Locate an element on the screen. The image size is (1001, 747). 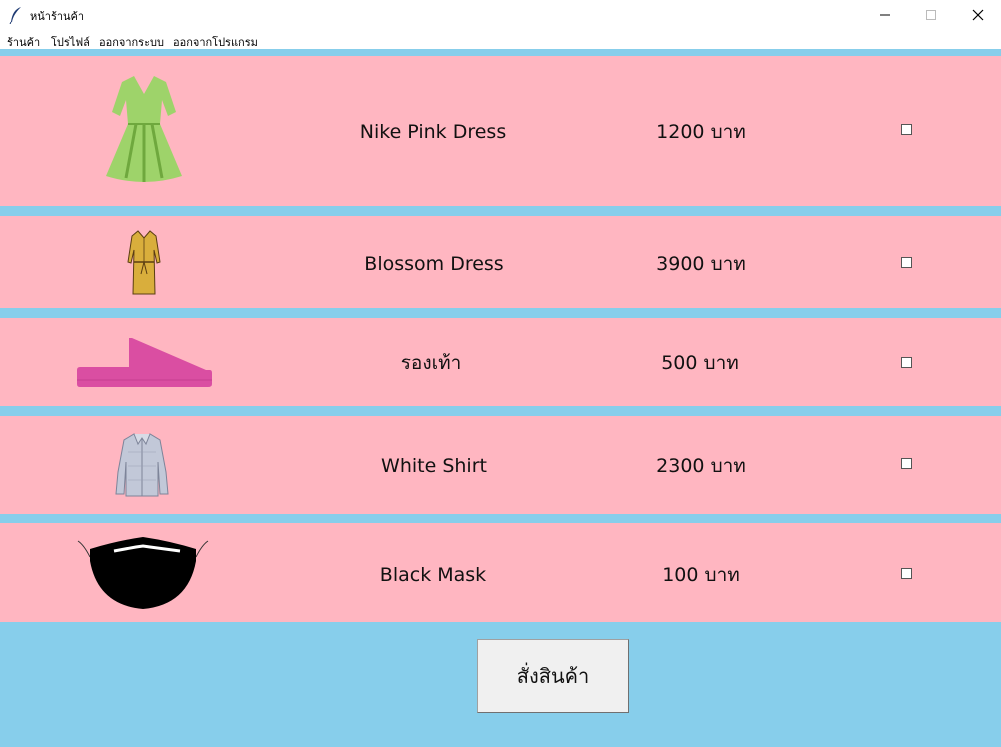
menu-item-logout: ออกจากระบบ is located at coordinates (131, 42).